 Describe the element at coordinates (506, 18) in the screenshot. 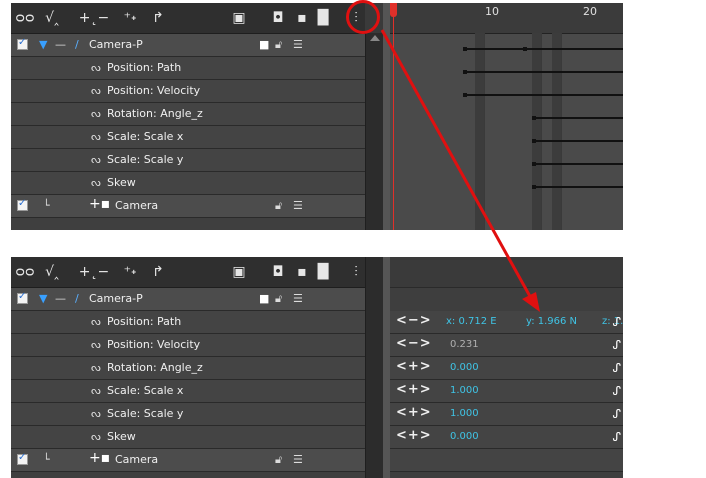

I see `frame-ruler: 10 20` at that location.